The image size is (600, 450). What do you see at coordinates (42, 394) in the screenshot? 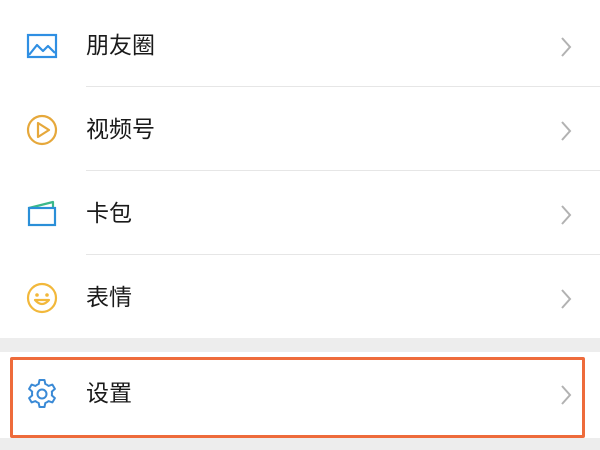
I see `gear-icon` at bounding box center [42, 394].